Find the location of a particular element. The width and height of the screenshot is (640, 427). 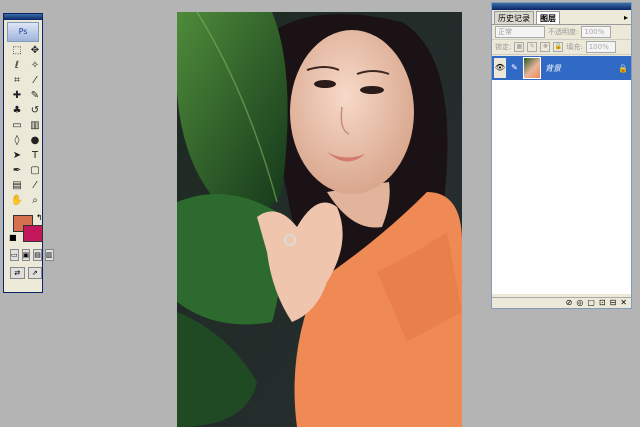

opacity-label: 不透明度: is located at coordinates (563, 32).